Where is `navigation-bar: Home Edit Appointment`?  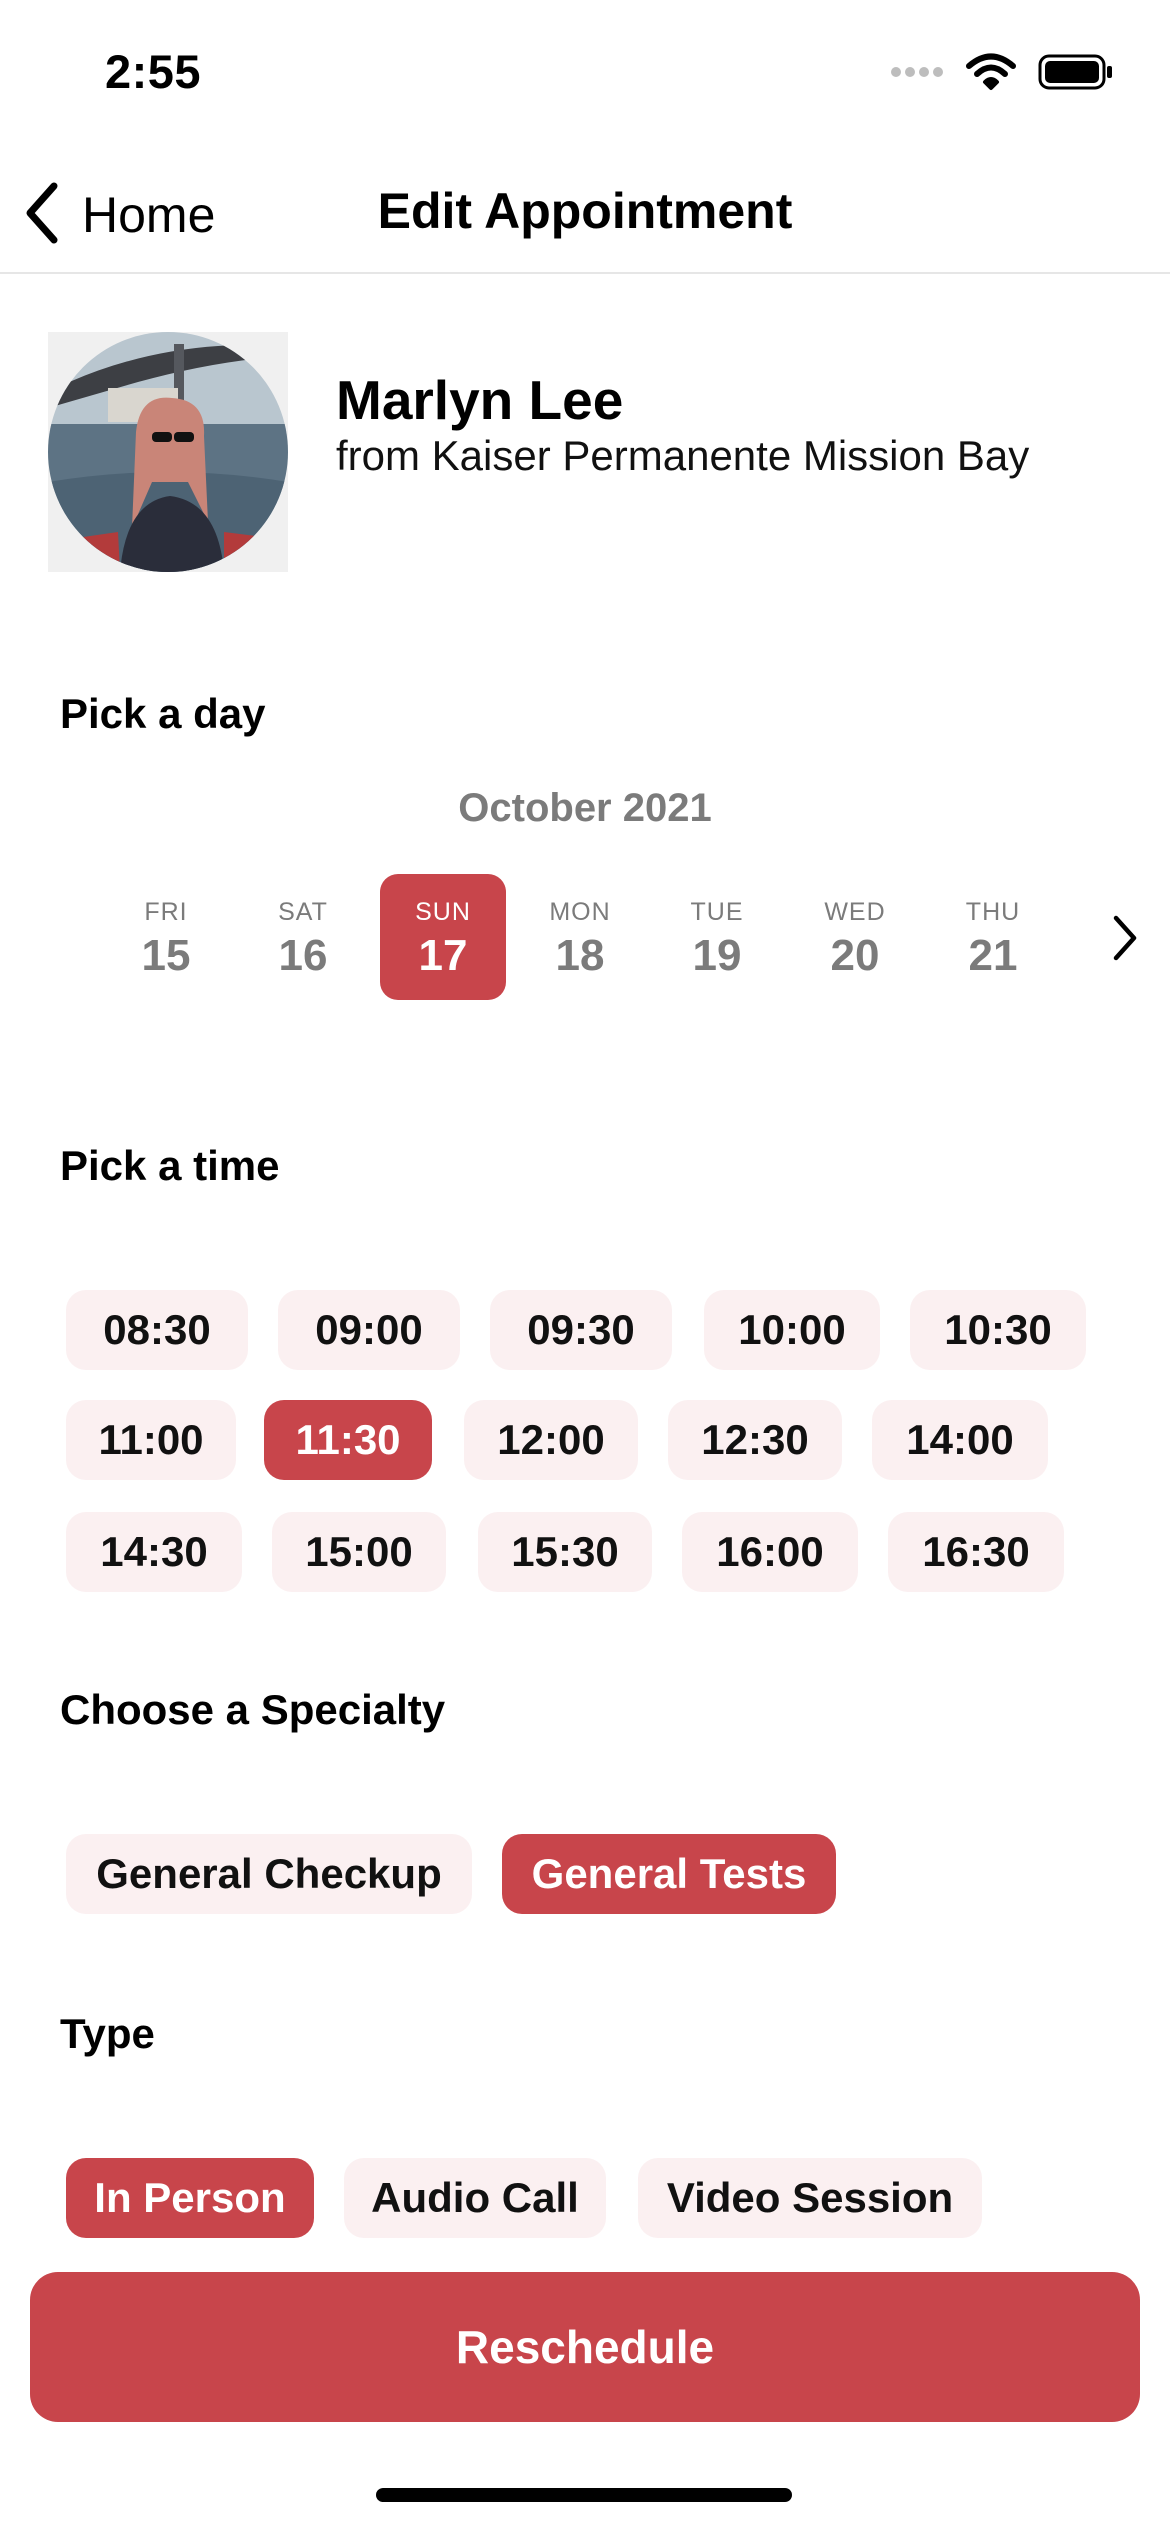
navigation-bar: Home Edit Appointment is located at coordinates (585, 217).